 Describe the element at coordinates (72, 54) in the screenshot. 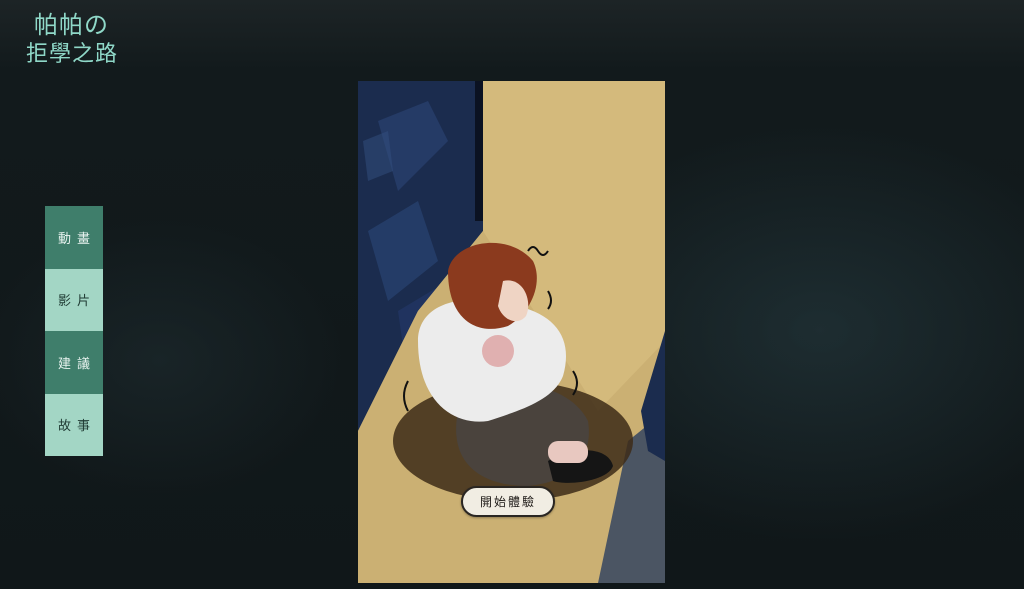

I see `logo-title-line2: 拒學之路` at that location.